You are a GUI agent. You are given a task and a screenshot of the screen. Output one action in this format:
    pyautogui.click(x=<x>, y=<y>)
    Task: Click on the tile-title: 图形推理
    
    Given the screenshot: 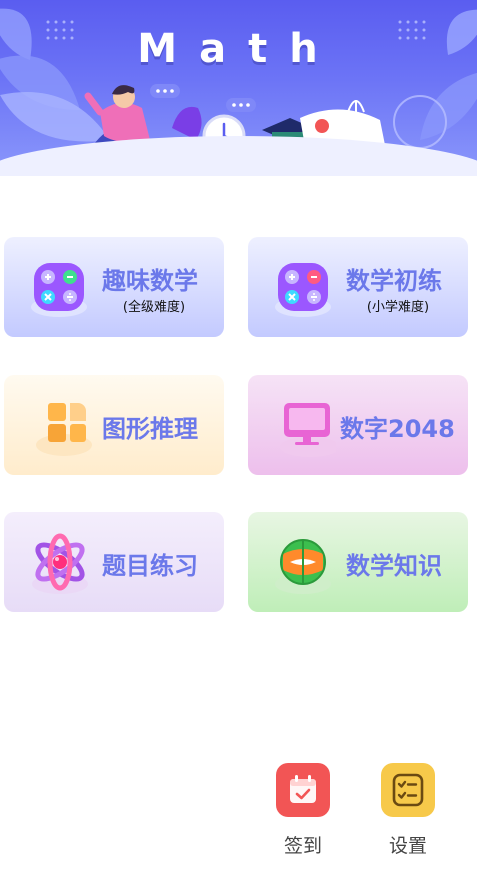 What is the action you would take?
    pyautogui.click(x=150, y=429)
    